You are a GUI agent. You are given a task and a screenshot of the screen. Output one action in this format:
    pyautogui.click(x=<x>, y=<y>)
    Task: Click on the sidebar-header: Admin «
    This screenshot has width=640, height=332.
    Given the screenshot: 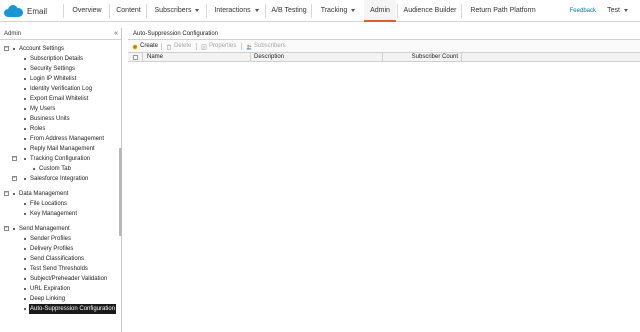 What is the action you would take?
    pyautogui.click(x=60, y=34)
    